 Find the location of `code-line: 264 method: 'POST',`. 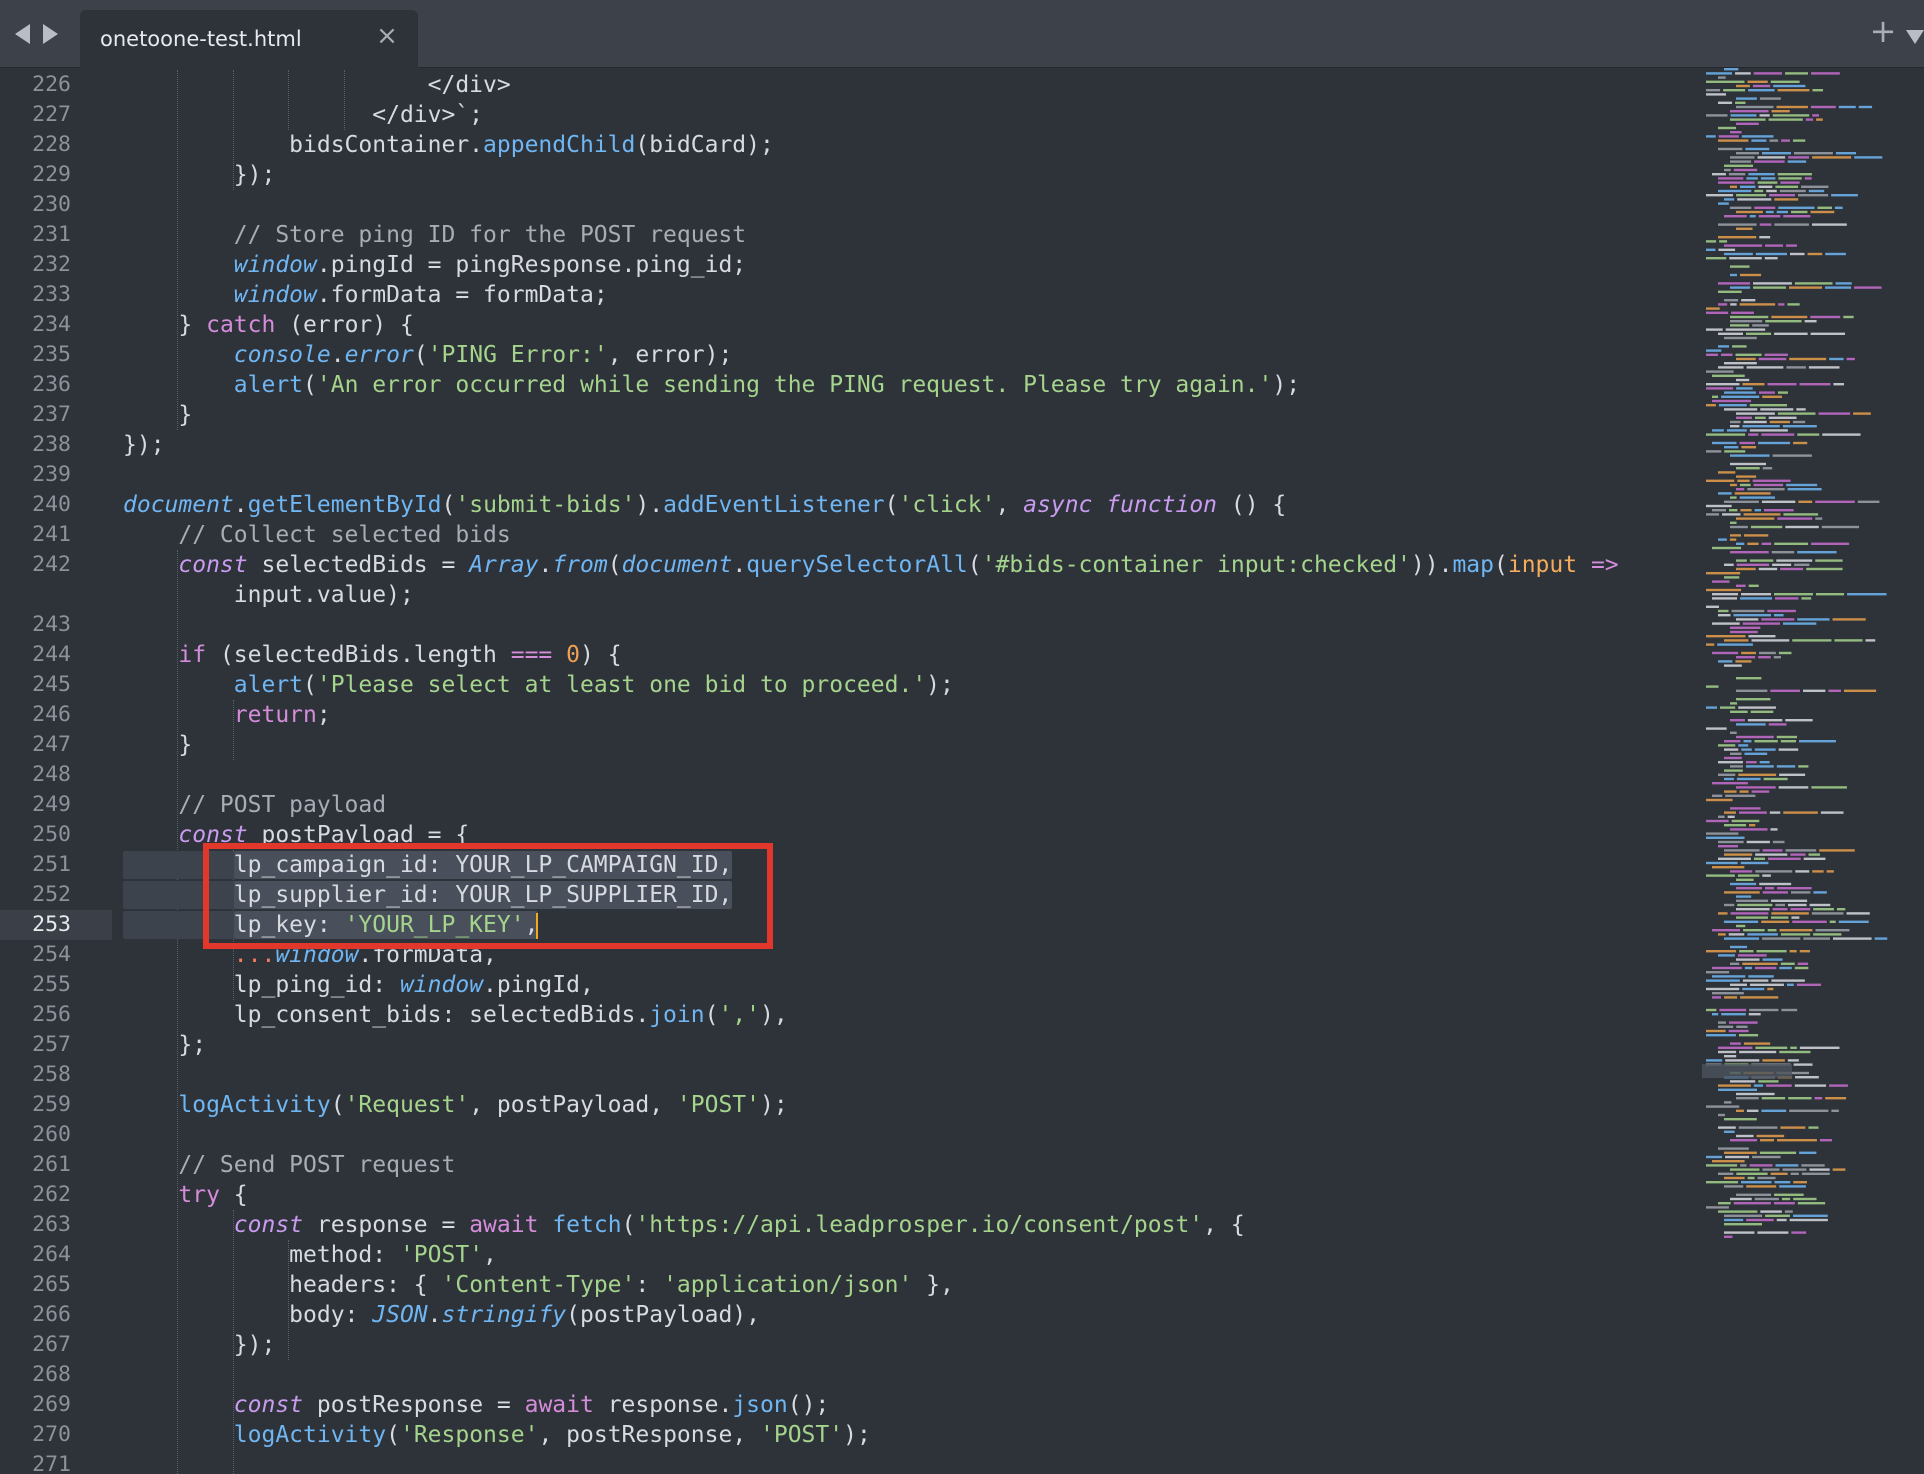

code-line: 264 method: 'POST', is located at coordinates (845, 1255).